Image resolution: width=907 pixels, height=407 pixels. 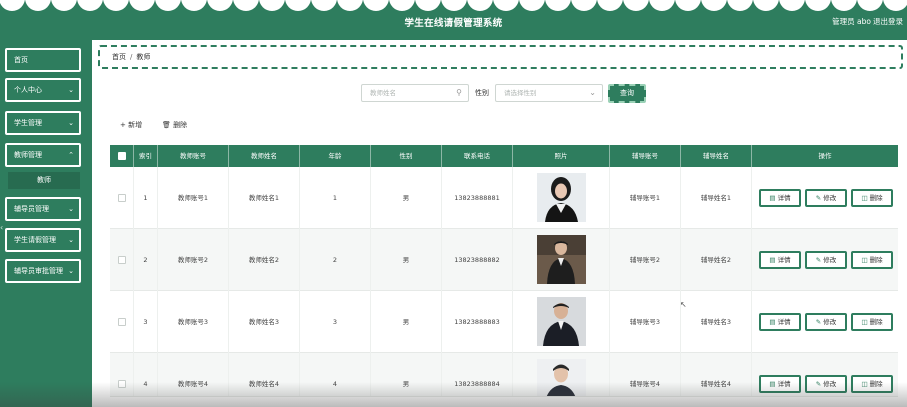 I want to click on cell-age: 2, so click(x=335, y=260).